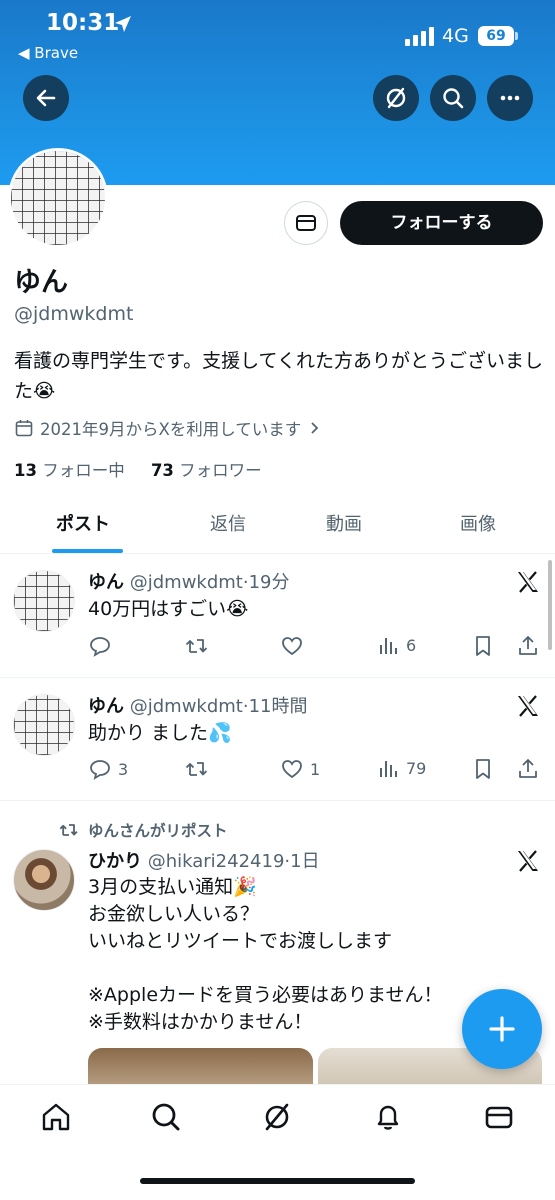 This screenshot has height=1200, width=555. Describe the element at coordinates (123, 24) in the screenshot. I see `location-arrow-icon` at that location.